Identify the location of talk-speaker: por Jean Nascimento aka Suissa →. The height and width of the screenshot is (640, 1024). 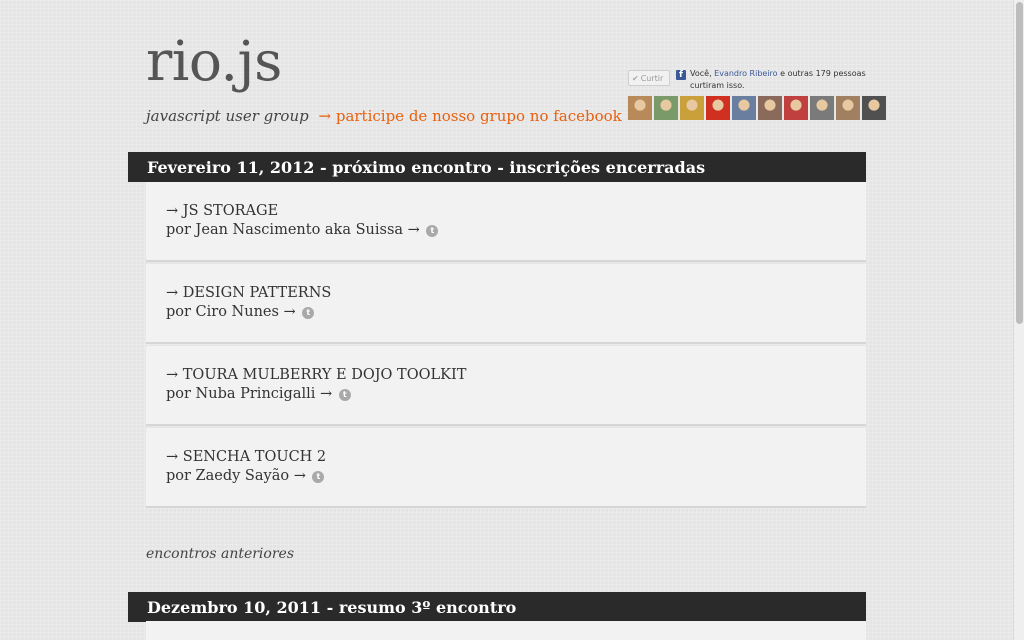
(293, 230).